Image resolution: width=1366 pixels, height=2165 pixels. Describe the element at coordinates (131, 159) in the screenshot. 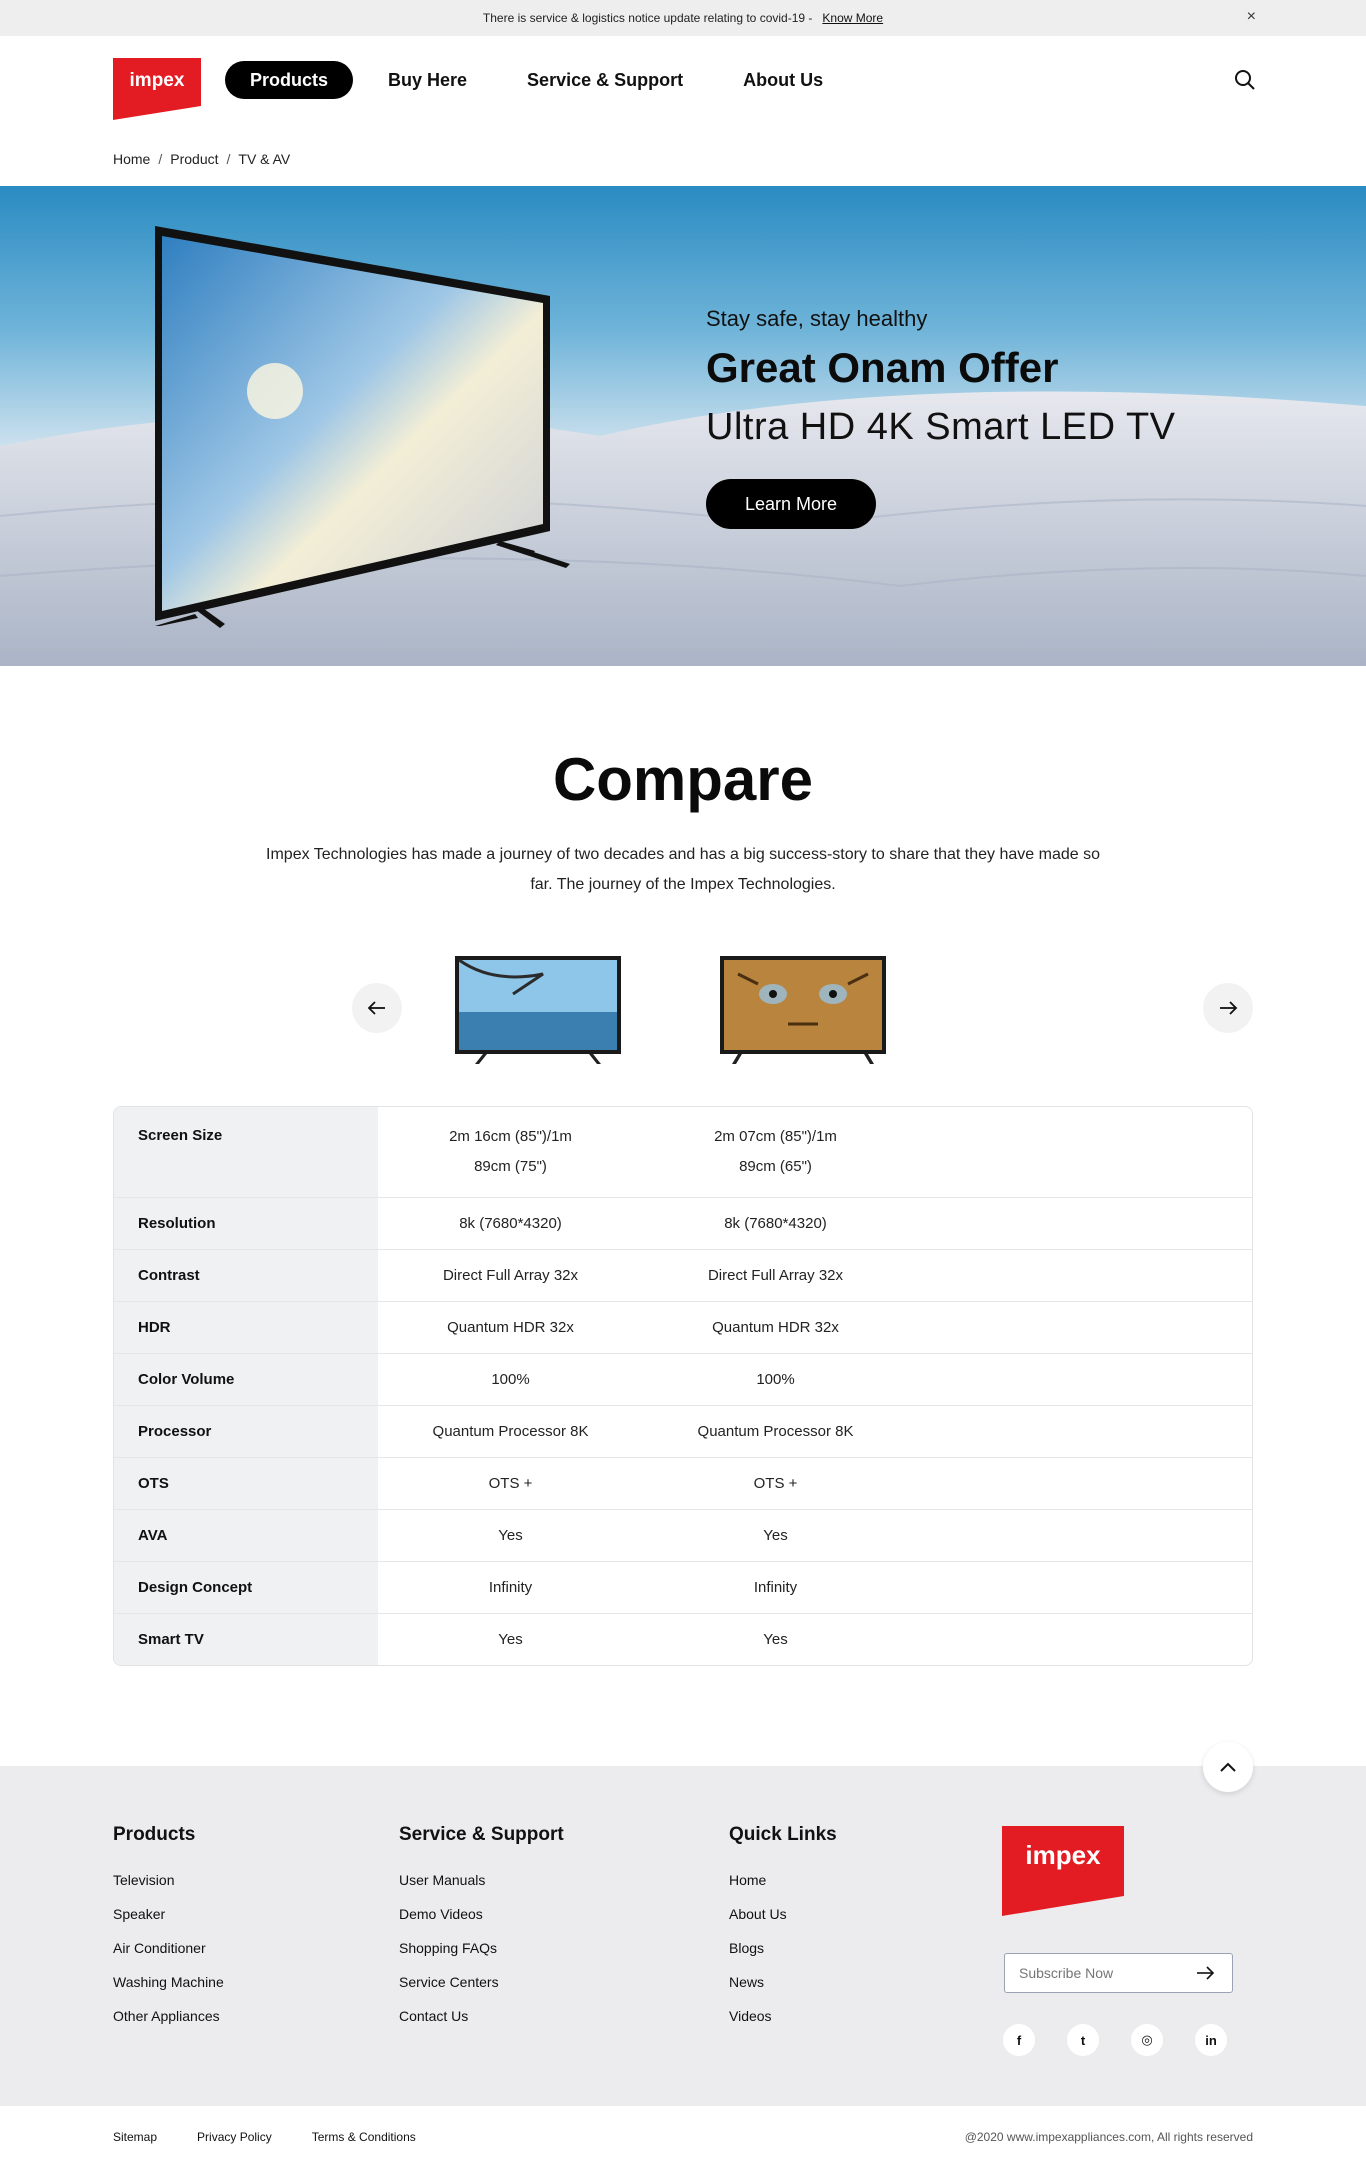

I see `breadcrumb-home: Home` at that location.